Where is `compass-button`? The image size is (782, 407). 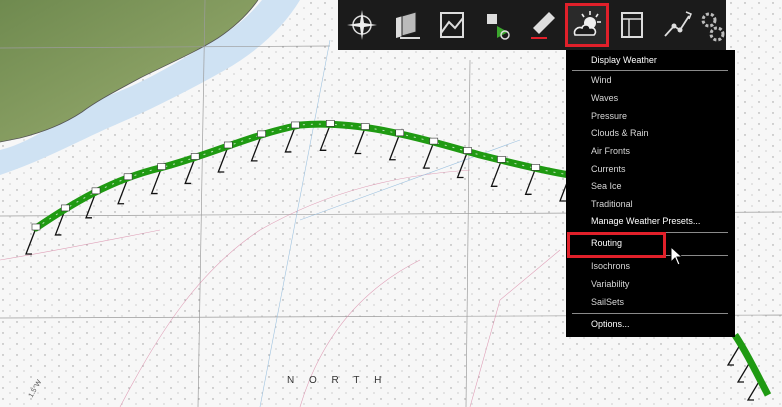 compass-button is located at coordinates (362, 25).